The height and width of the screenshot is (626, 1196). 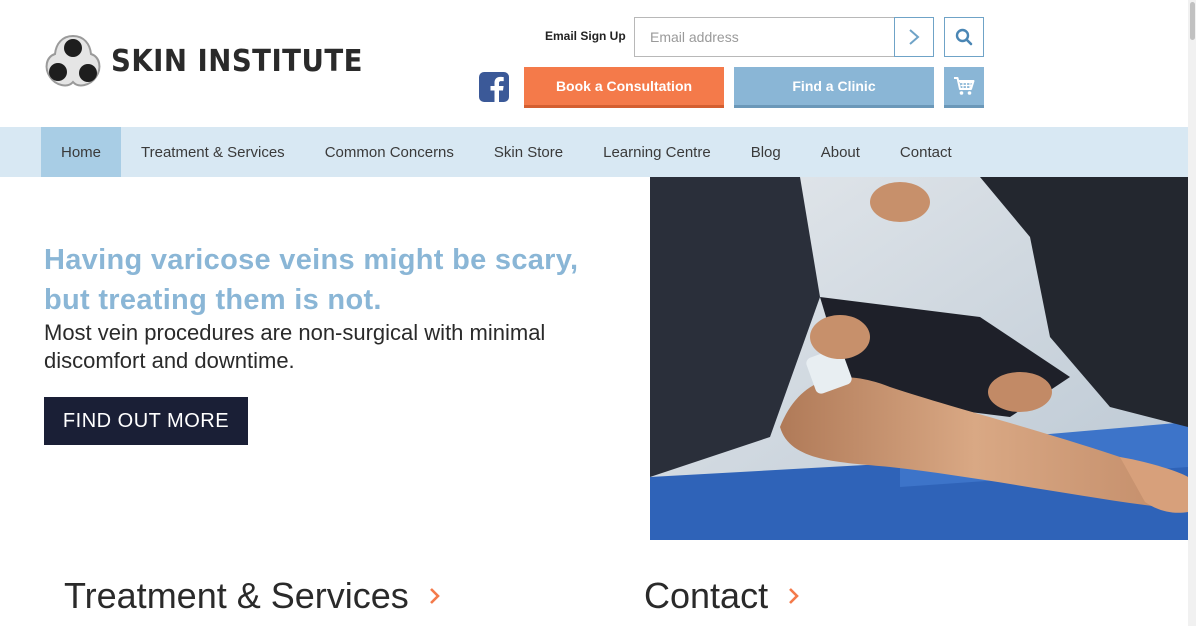 I want to click on site-logo: SKIN INSTITUTE, so click(x=214, y=61).